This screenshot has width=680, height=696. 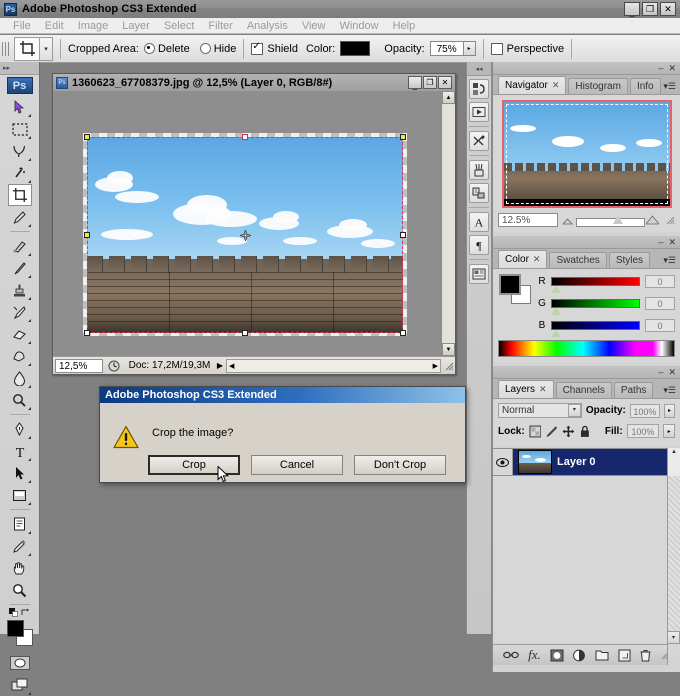 I want to click on layers-scrollbar-track, so click(x=673, y=560).